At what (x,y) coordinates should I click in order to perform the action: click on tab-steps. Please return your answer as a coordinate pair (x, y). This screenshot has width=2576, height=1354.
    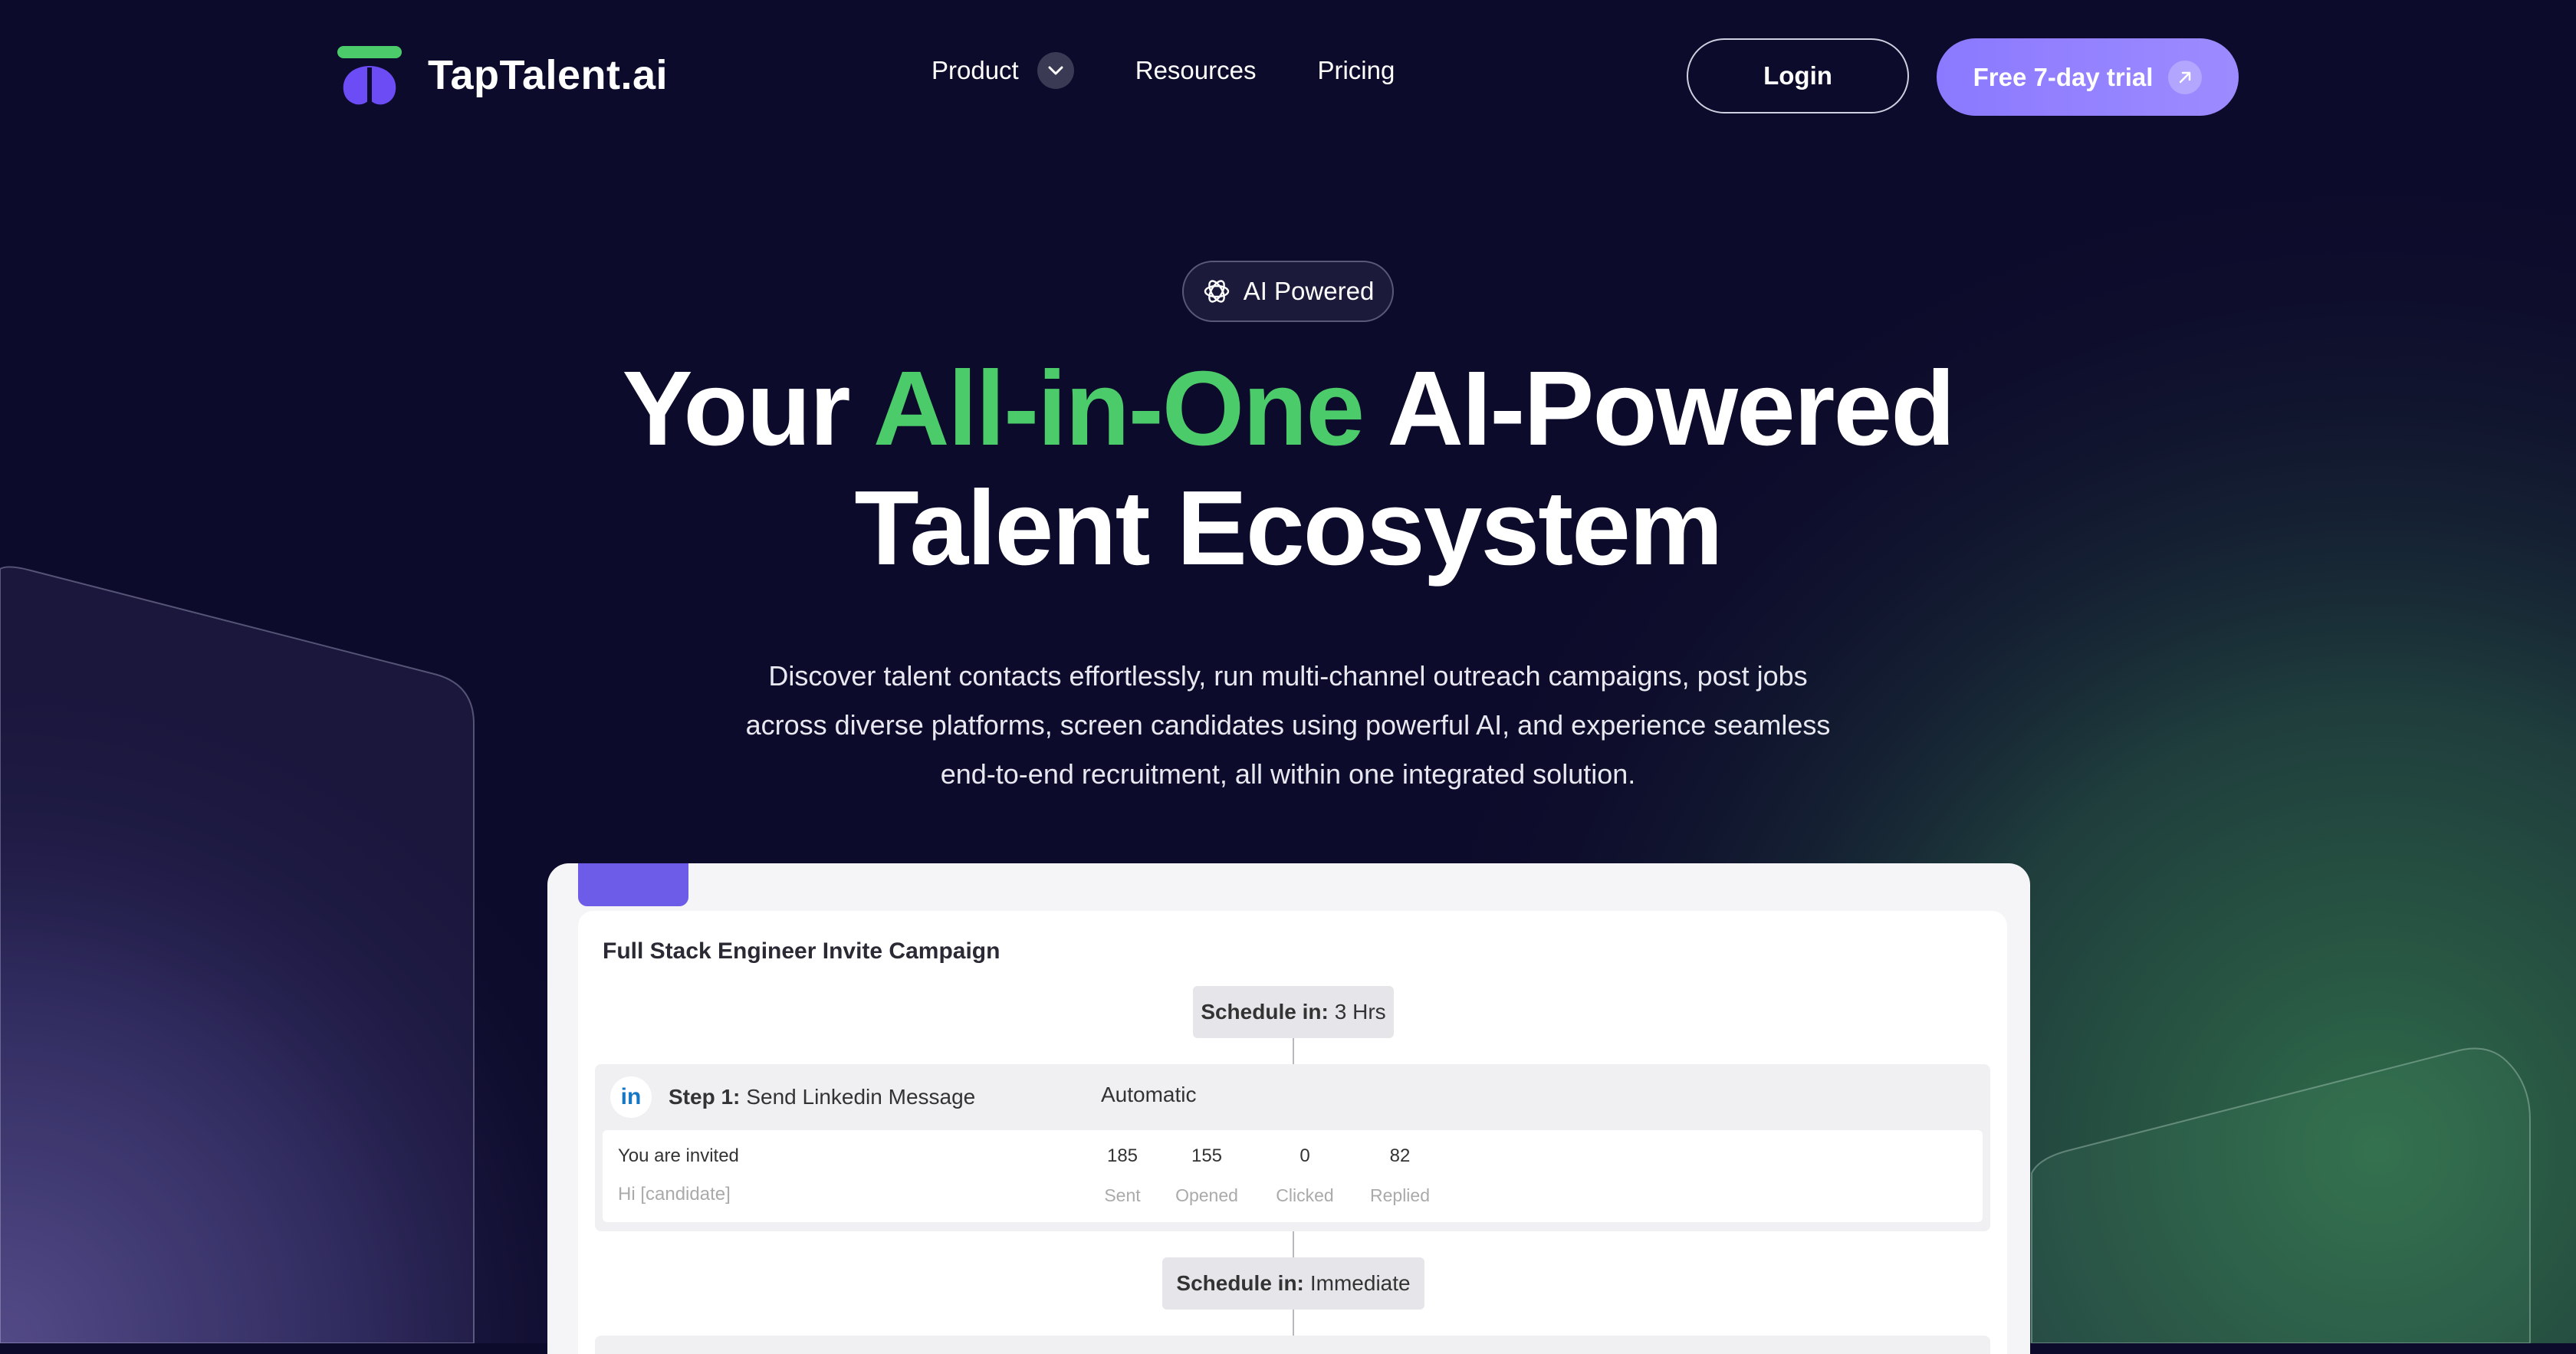
    Looking at the image, I should click on (633, 885).